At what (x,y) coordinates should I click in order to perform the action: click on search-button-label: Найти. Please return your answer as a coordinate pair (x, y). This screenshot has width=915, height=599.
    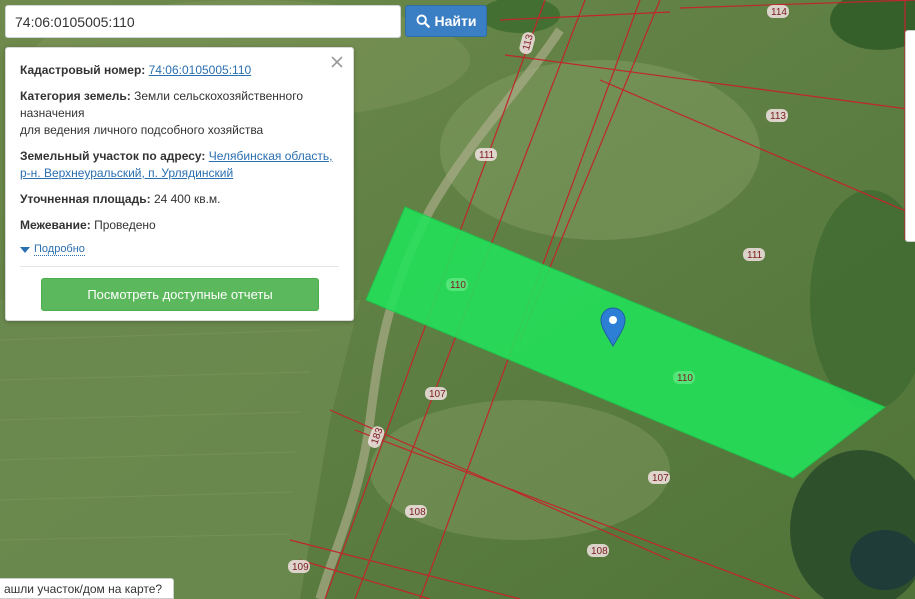
    Looking at the image, I should click on (455, 21).